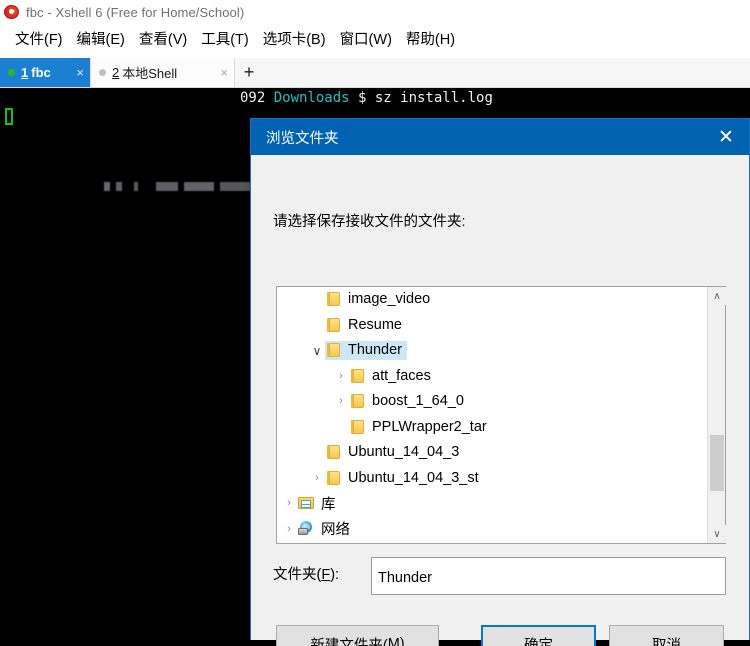 The height and width of the screenshot is (646, 750). Describe the element at coordinates (430, 39) in the screenshot. I see `menu-help: 帮助(H)` at that location.